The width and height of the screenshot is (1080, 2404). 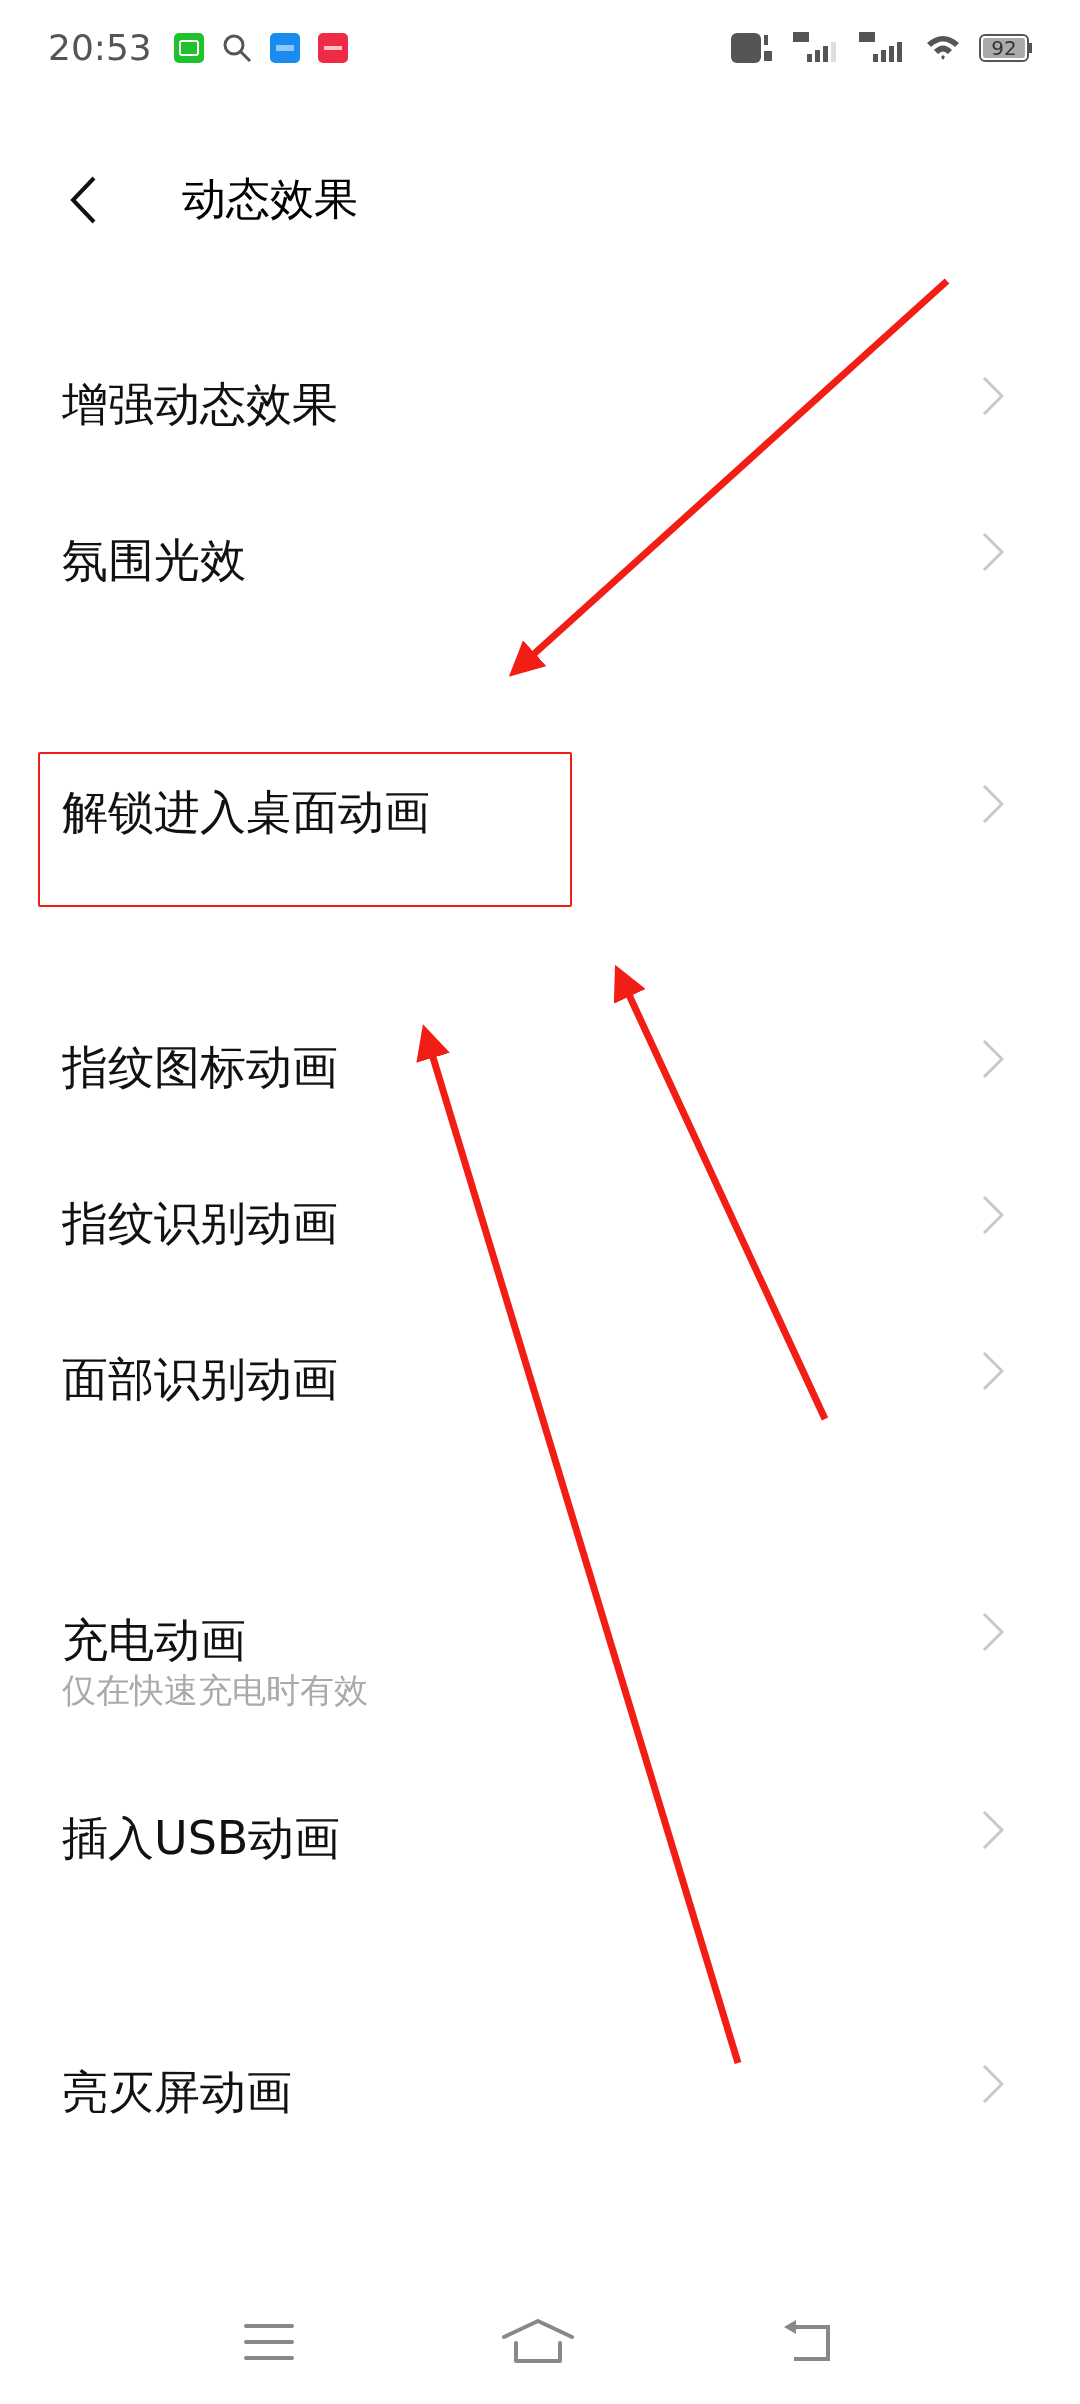 I want to click on settings-item: 增强动态效果, so click(x=540, y=404).